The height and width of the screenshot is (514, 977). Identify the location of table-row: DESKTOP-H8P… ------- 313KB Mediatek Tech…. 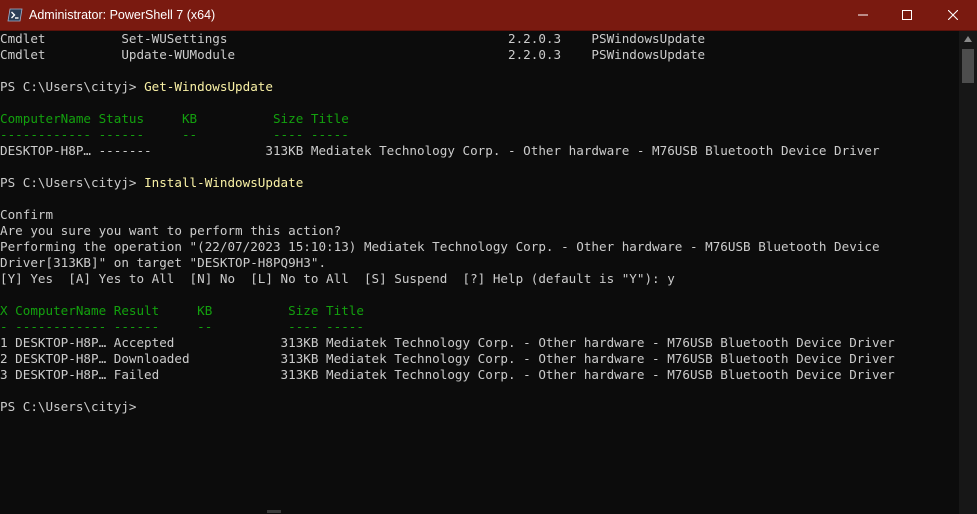
(440, 150).